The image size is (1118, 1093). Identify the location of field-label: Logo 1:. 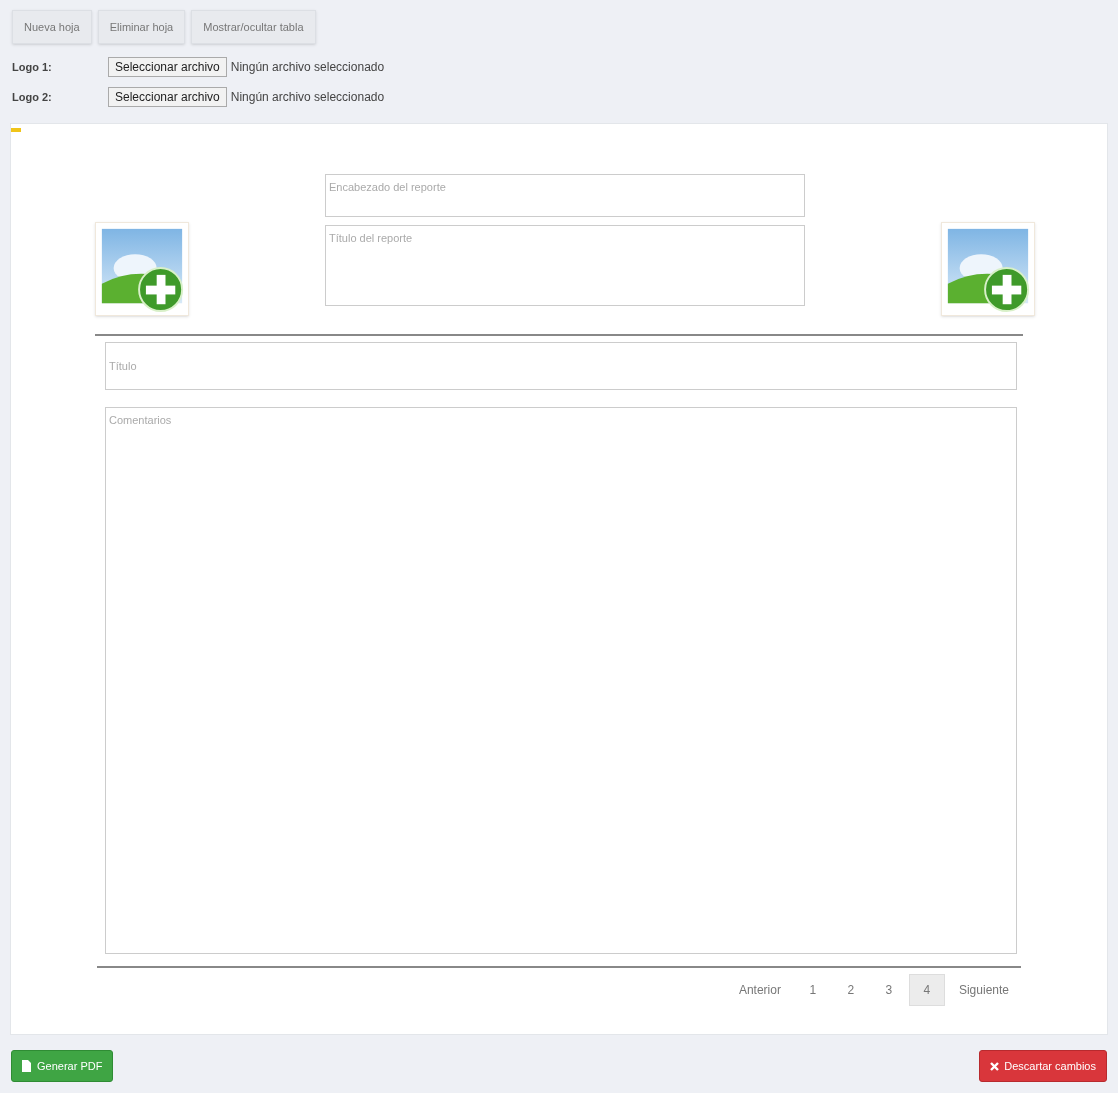
(32, 67).